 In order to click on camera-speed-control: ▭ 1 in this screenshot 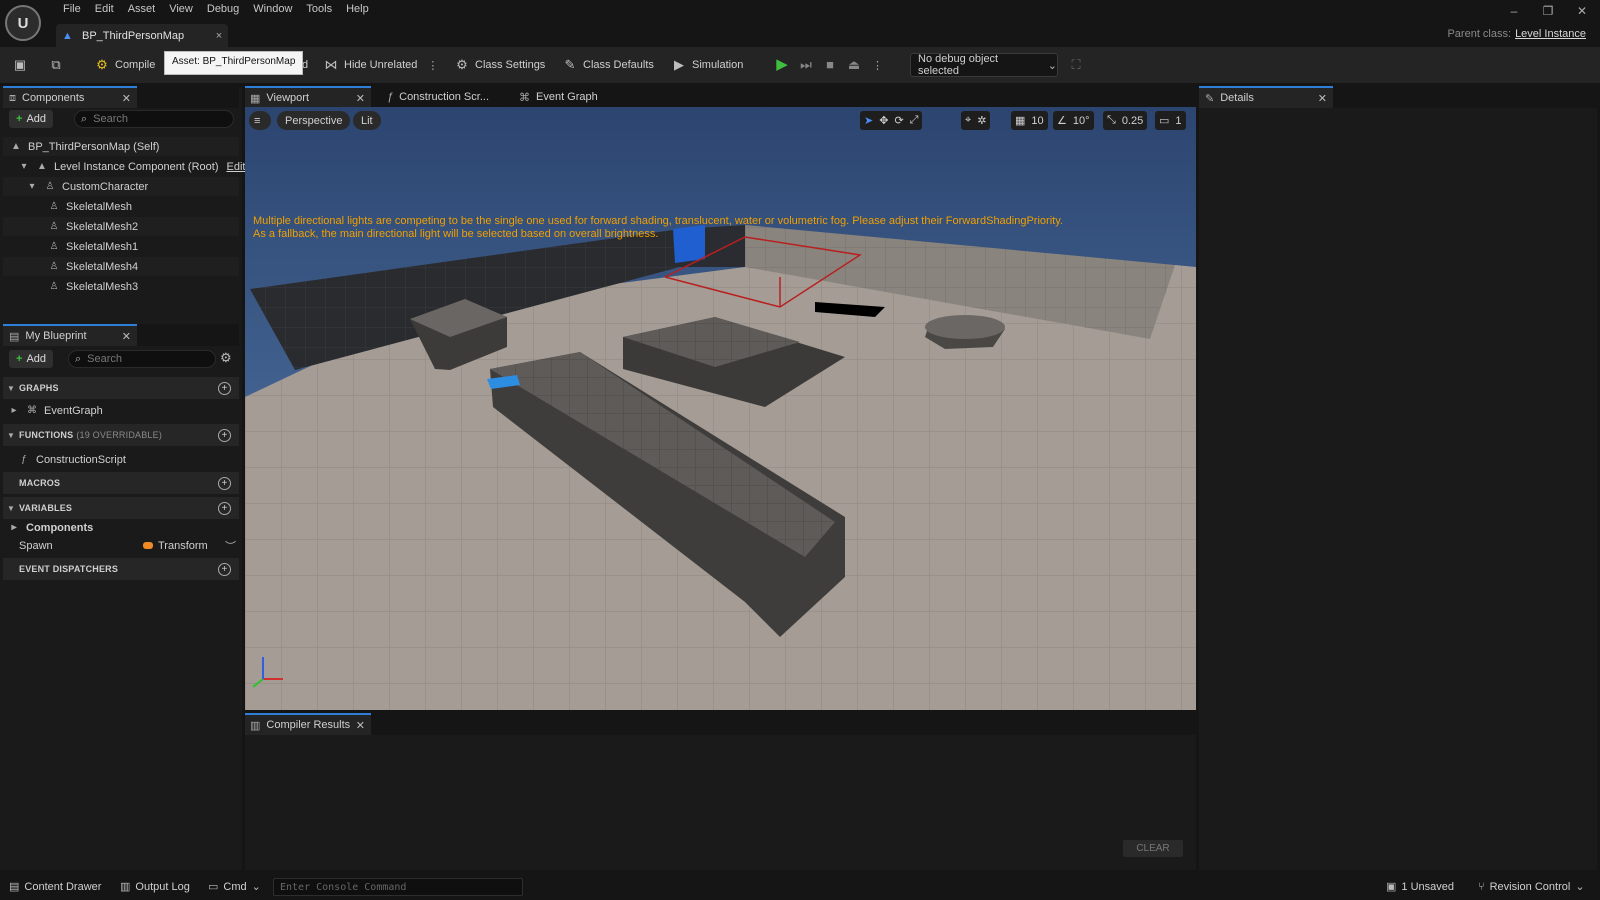, I will do `click(1170, 120)`.